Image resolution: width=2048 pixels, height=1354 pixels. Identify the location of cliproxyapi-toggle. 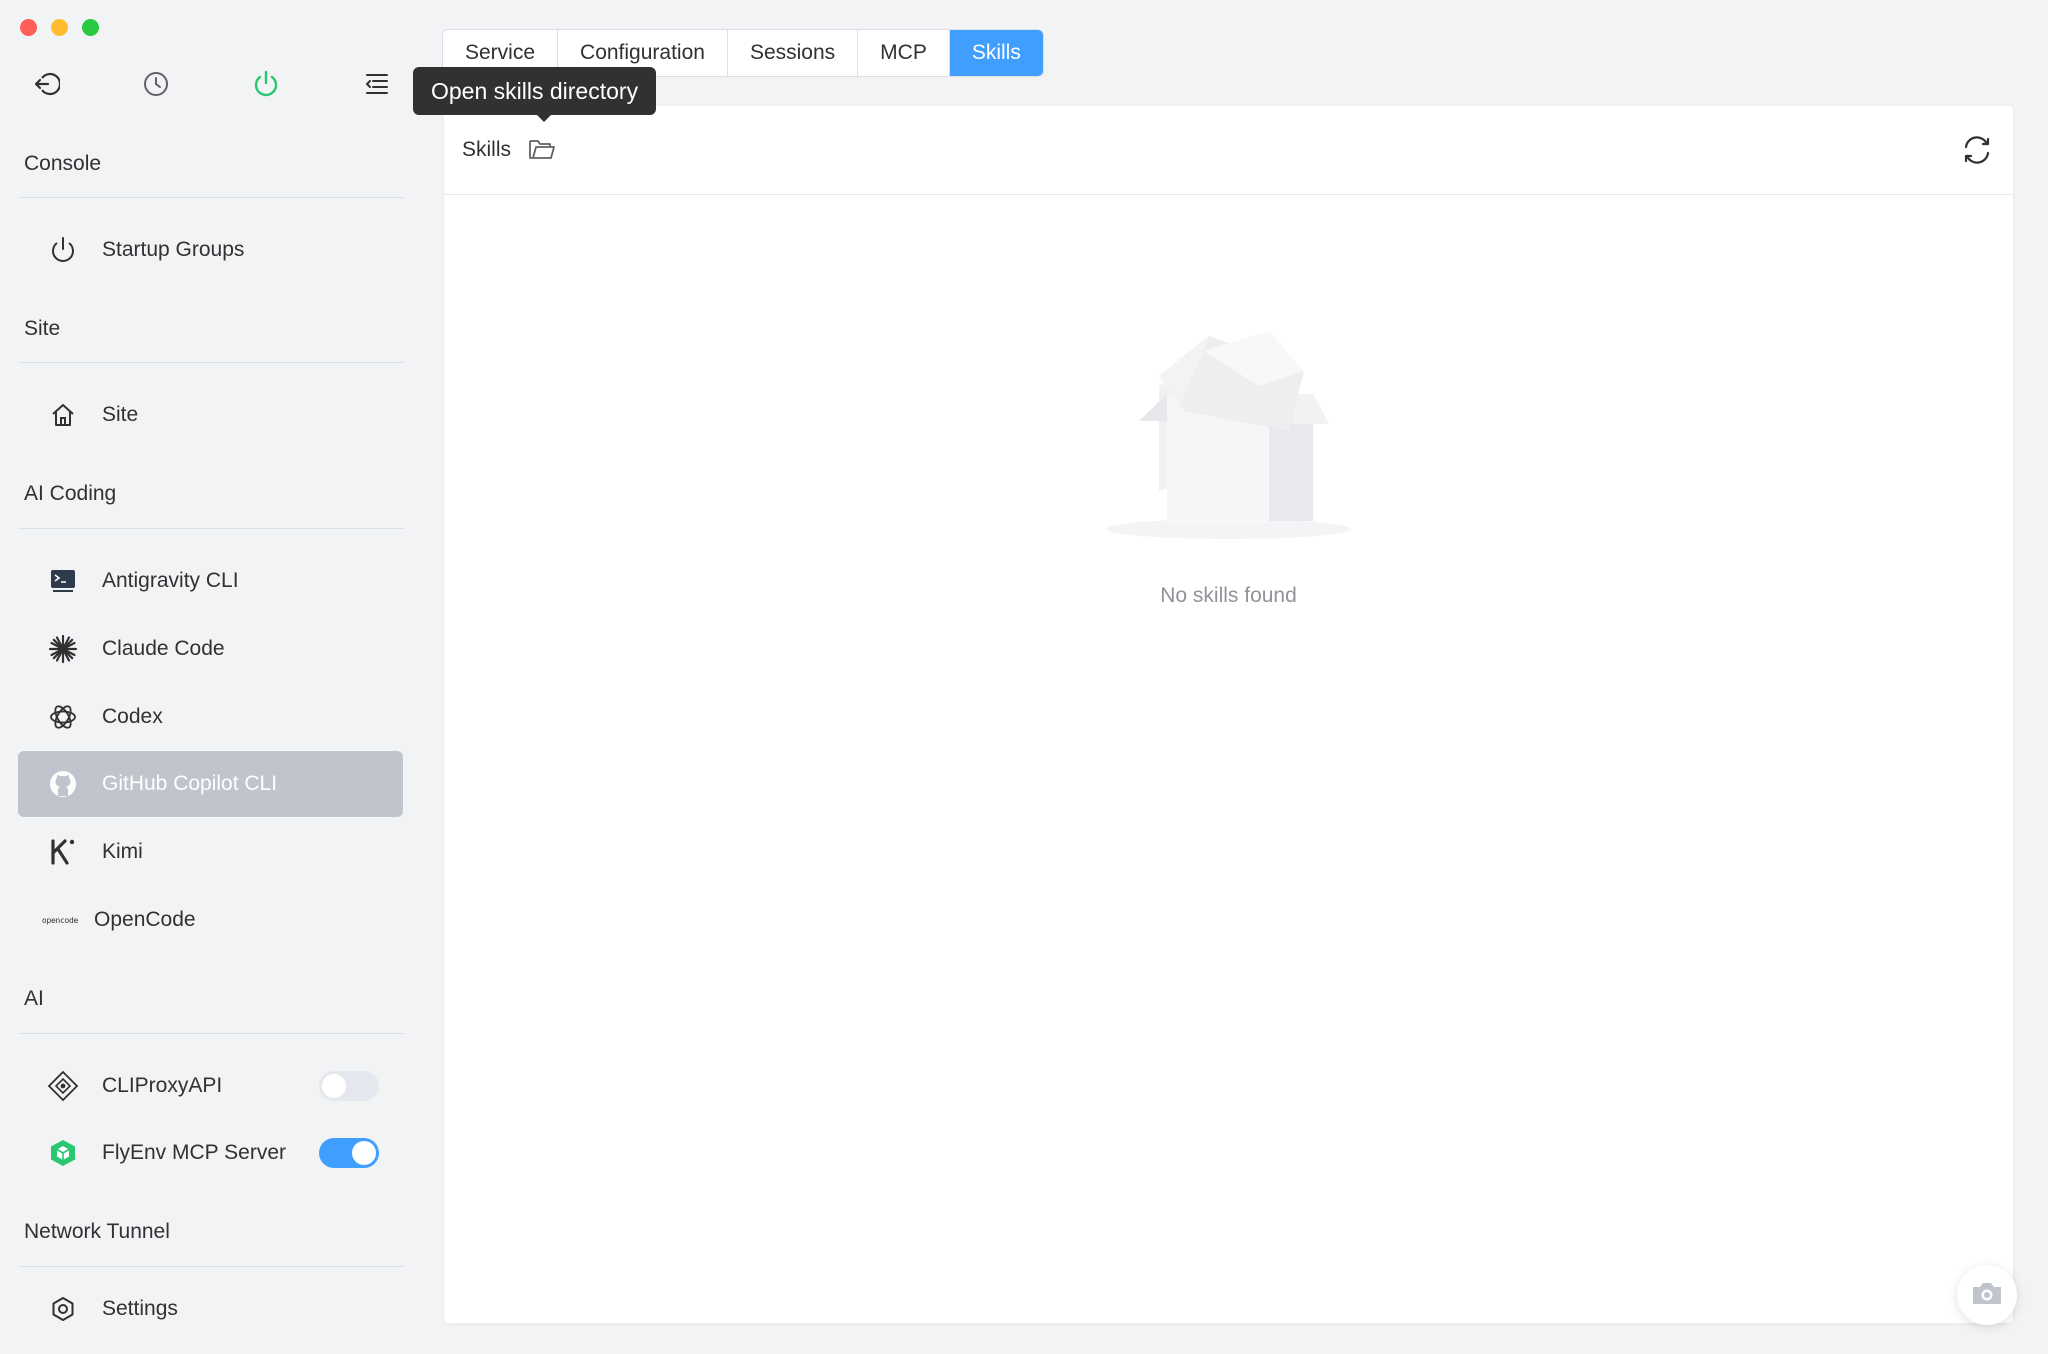
(349, 1086).